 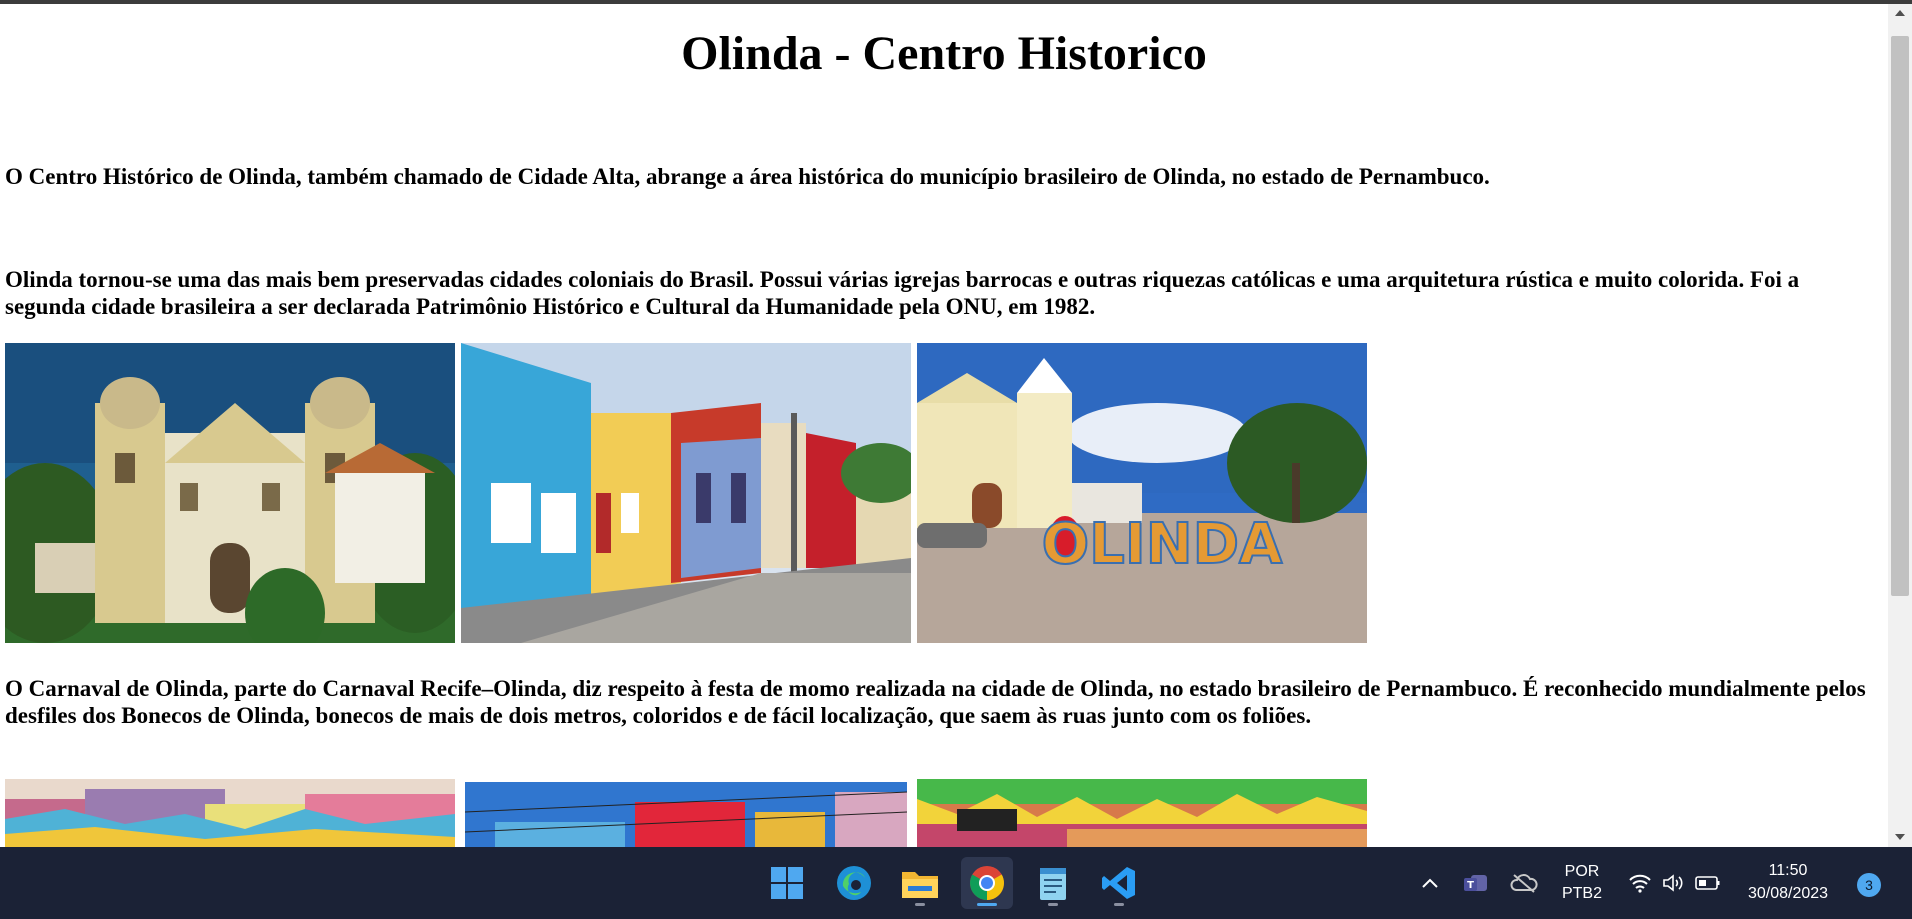 I want to click on scroll-down-arrow-icon, so click(x=1900, y=837).